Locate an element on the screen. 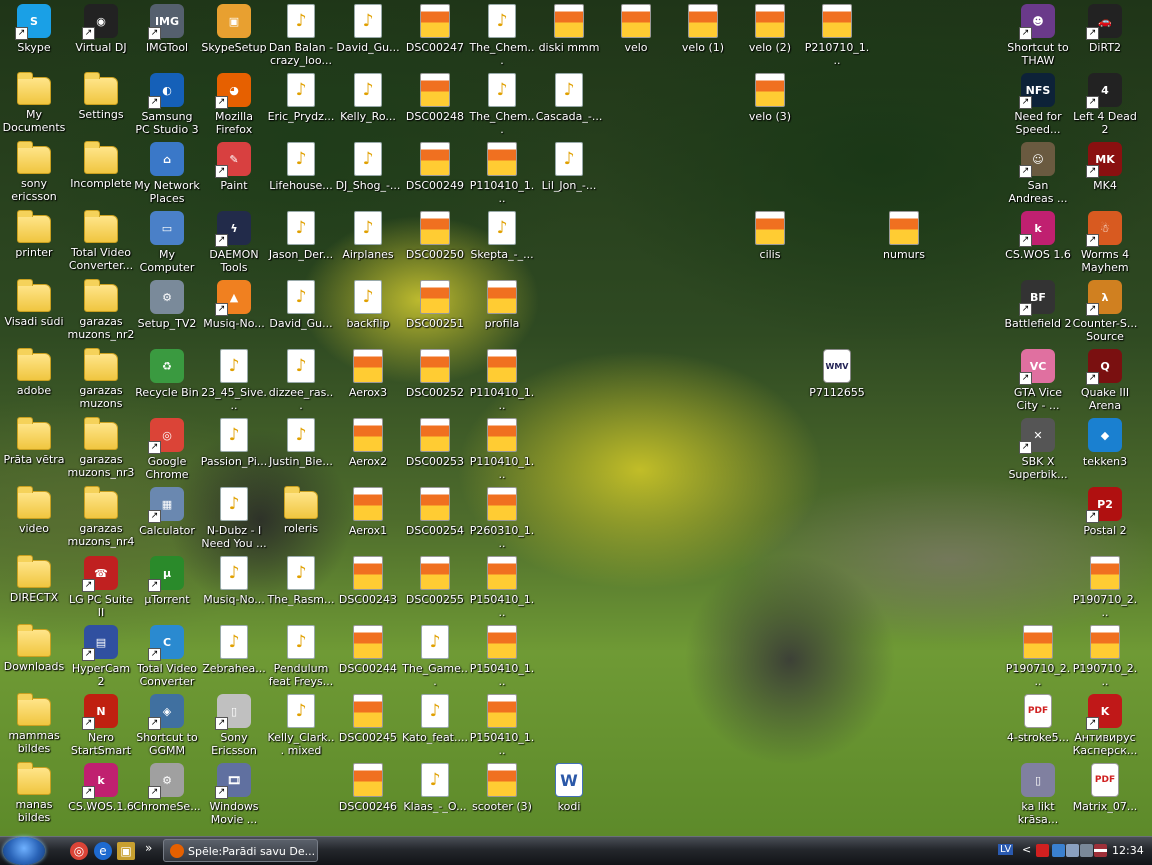  desktop-icon-aerox3: Aerox3 is located at coordinates (368, 380).